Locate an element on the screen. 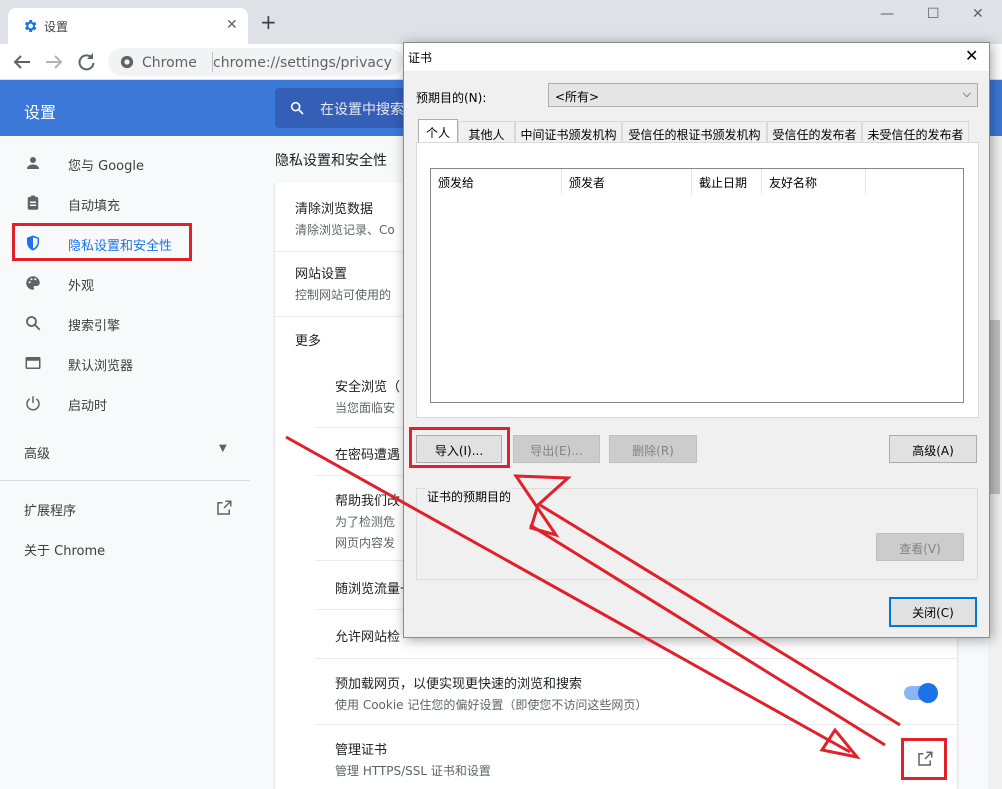  power-icon is located at coordinates (33, 403).